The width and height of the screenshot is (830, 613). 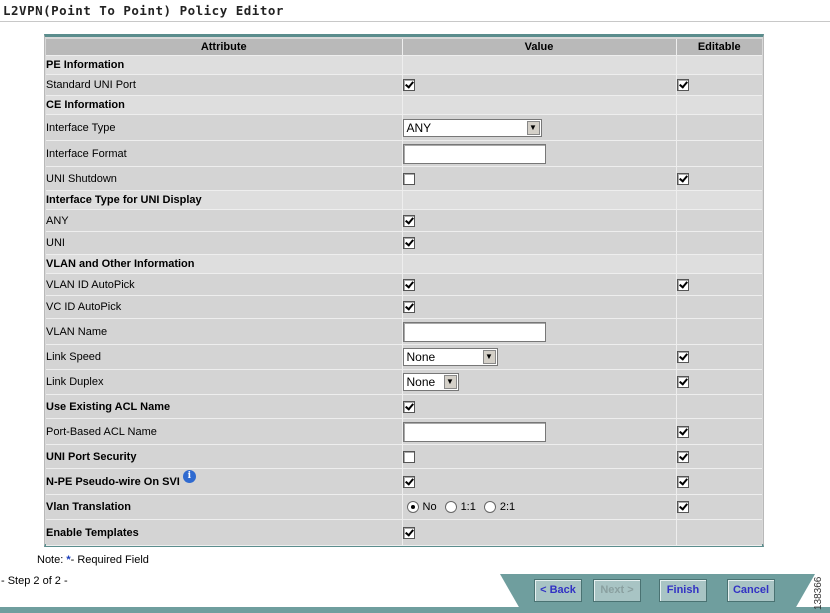 What do you see at coordinates (408, 178) in the screenshot?
I see `uni-shutdown-checkbox` at bounding box center [408, 178].